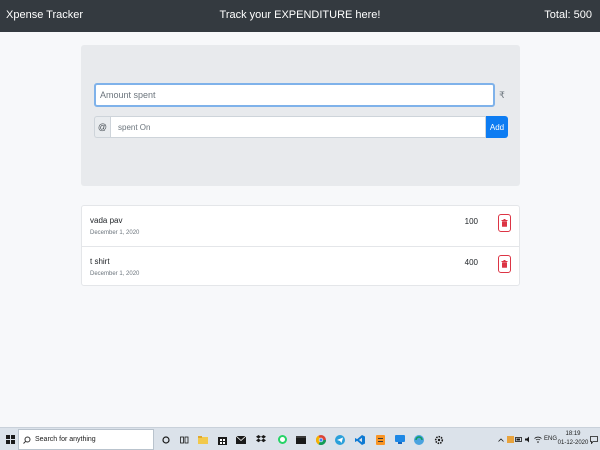 The width and height of the screenshot is (600, 450). Describe the element at coordinates (594, 439) in the screenshot. I see `notification-icon` at that location.